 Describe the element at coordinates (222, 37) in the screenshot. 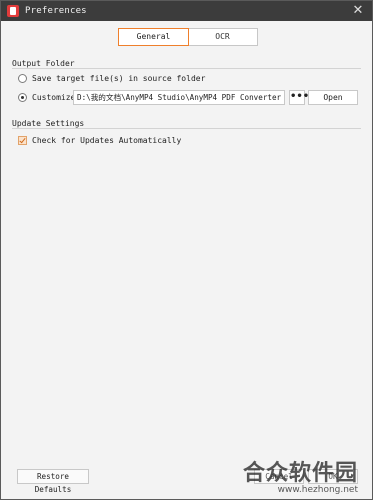

I see `tab-ocr: OCR` at that location.